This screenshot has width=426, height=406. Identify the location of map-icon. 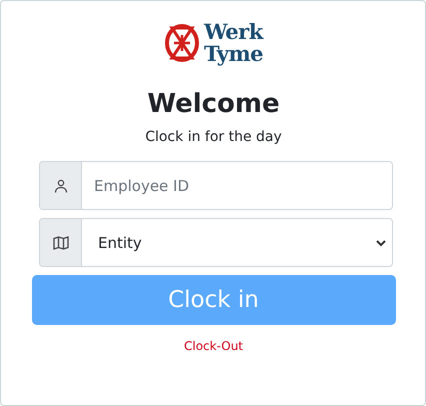
(60, 243).